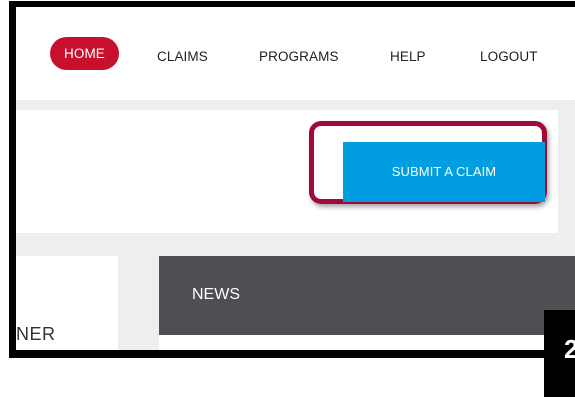 The width and height of the screenshot is (575, 397). I want to click on nav-programs: PROGRAMS, so click(299, 57).